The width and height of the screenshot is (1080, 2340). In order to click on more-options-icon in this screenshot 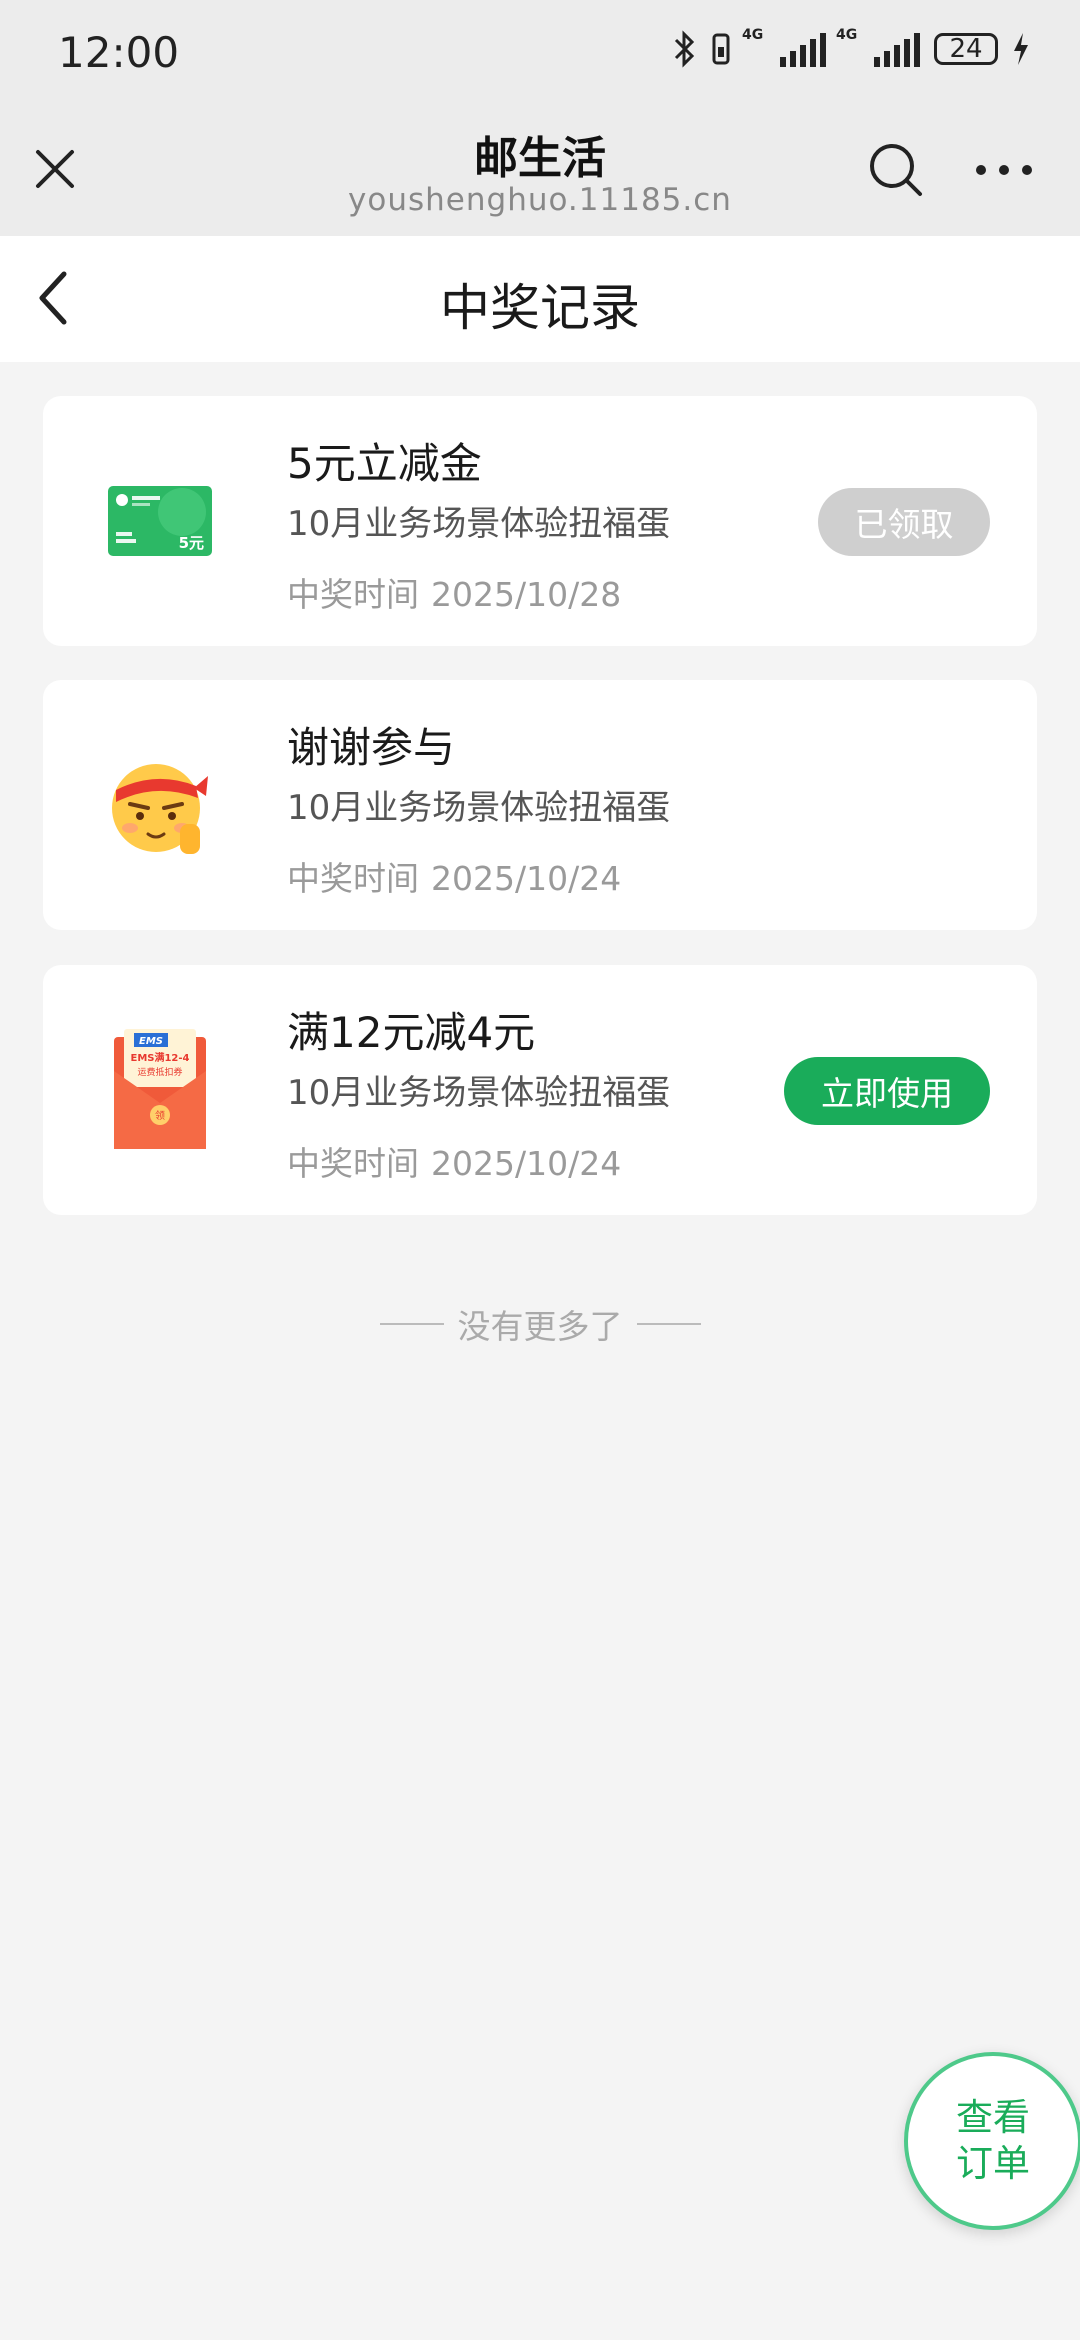, I will do `click(1004, 170)`.